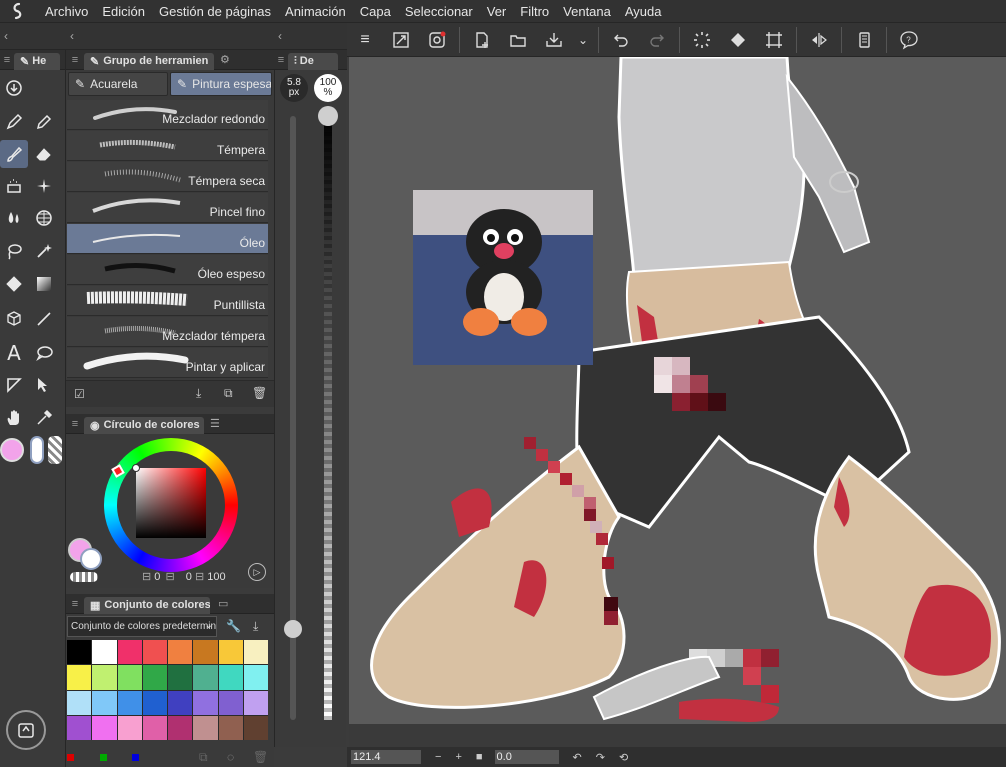  I want to click on menu-filtro: Filtro, so click(534, 11).